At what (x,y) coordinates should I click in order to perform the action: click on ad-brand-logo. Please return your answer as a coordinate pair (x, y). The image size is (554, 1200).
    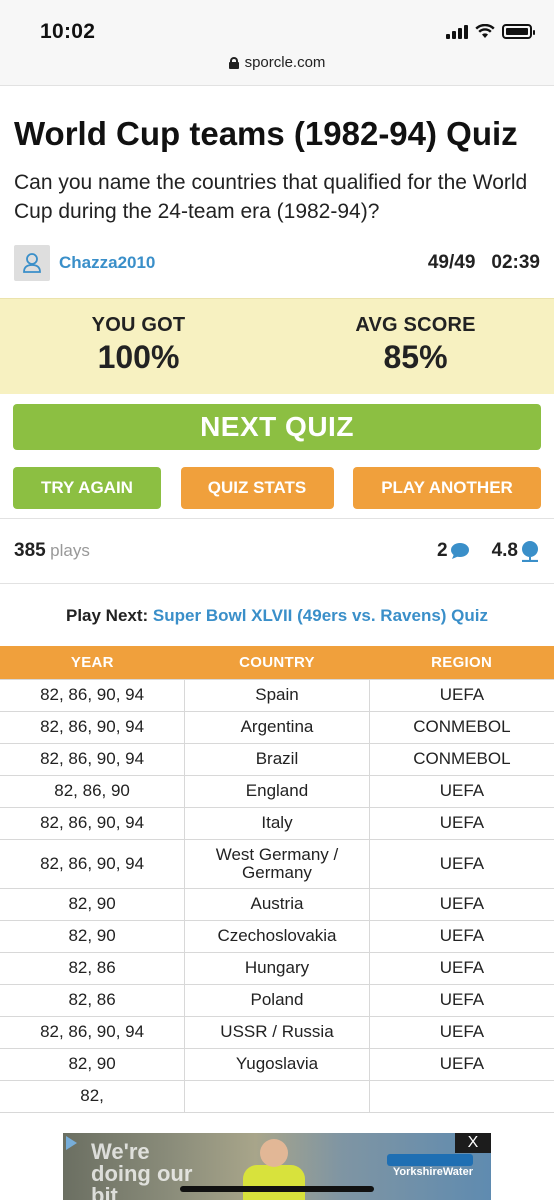
    Looking at the image, I should click on (430, 1160).